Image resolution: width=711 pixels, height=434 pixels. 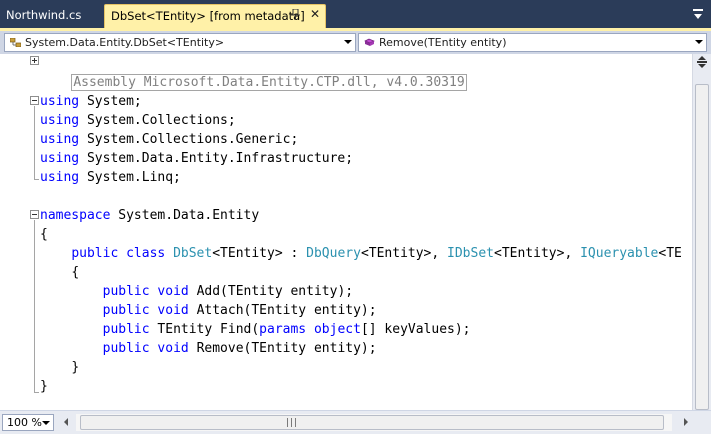 I want to click on expand-region-icon, so click(x=34, y=60).